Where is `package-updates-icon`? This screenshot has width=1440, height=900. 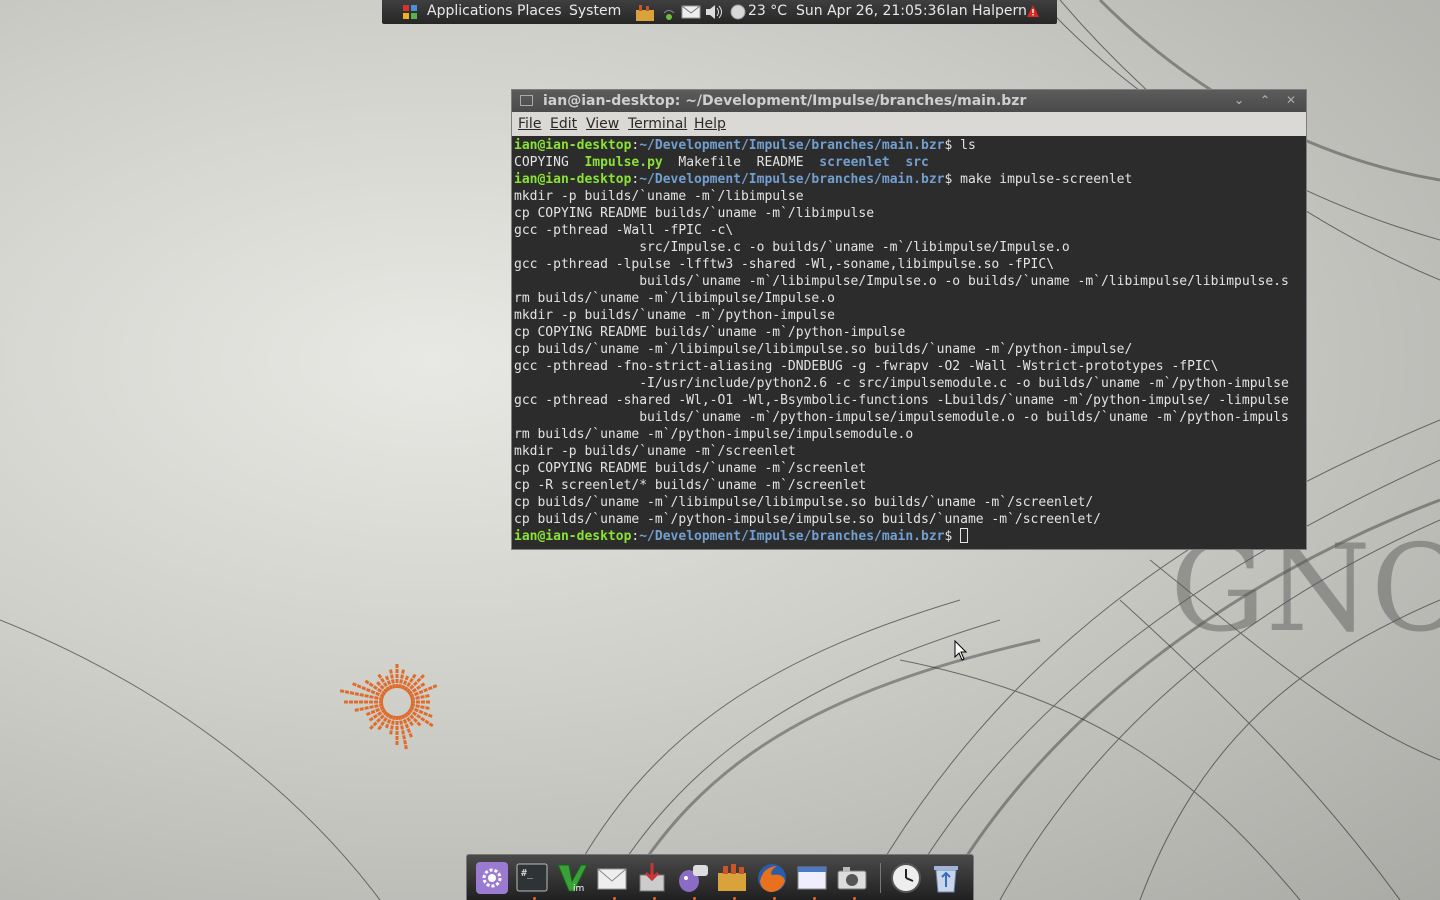
package-updates-icon is located at coordinates (645, 13).